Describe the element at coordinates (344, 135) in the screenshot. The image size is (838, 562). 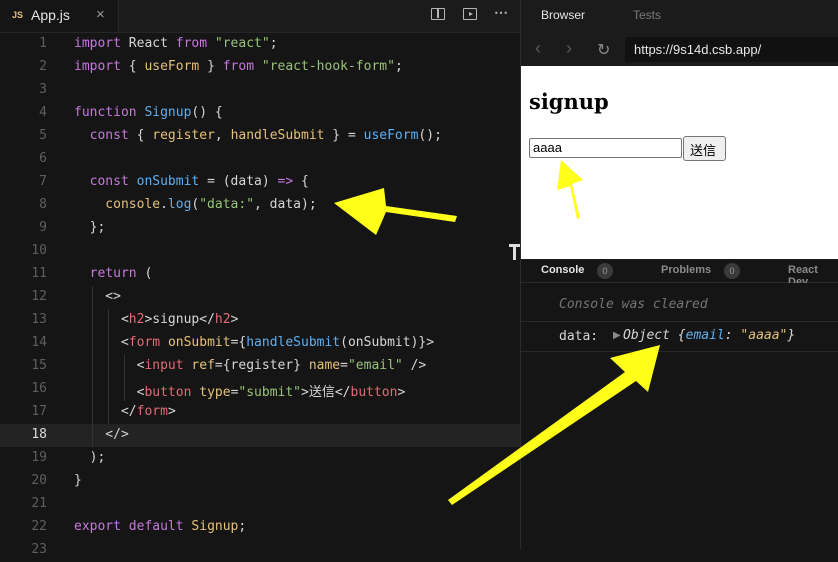
I see `code-token: } =` at that location.